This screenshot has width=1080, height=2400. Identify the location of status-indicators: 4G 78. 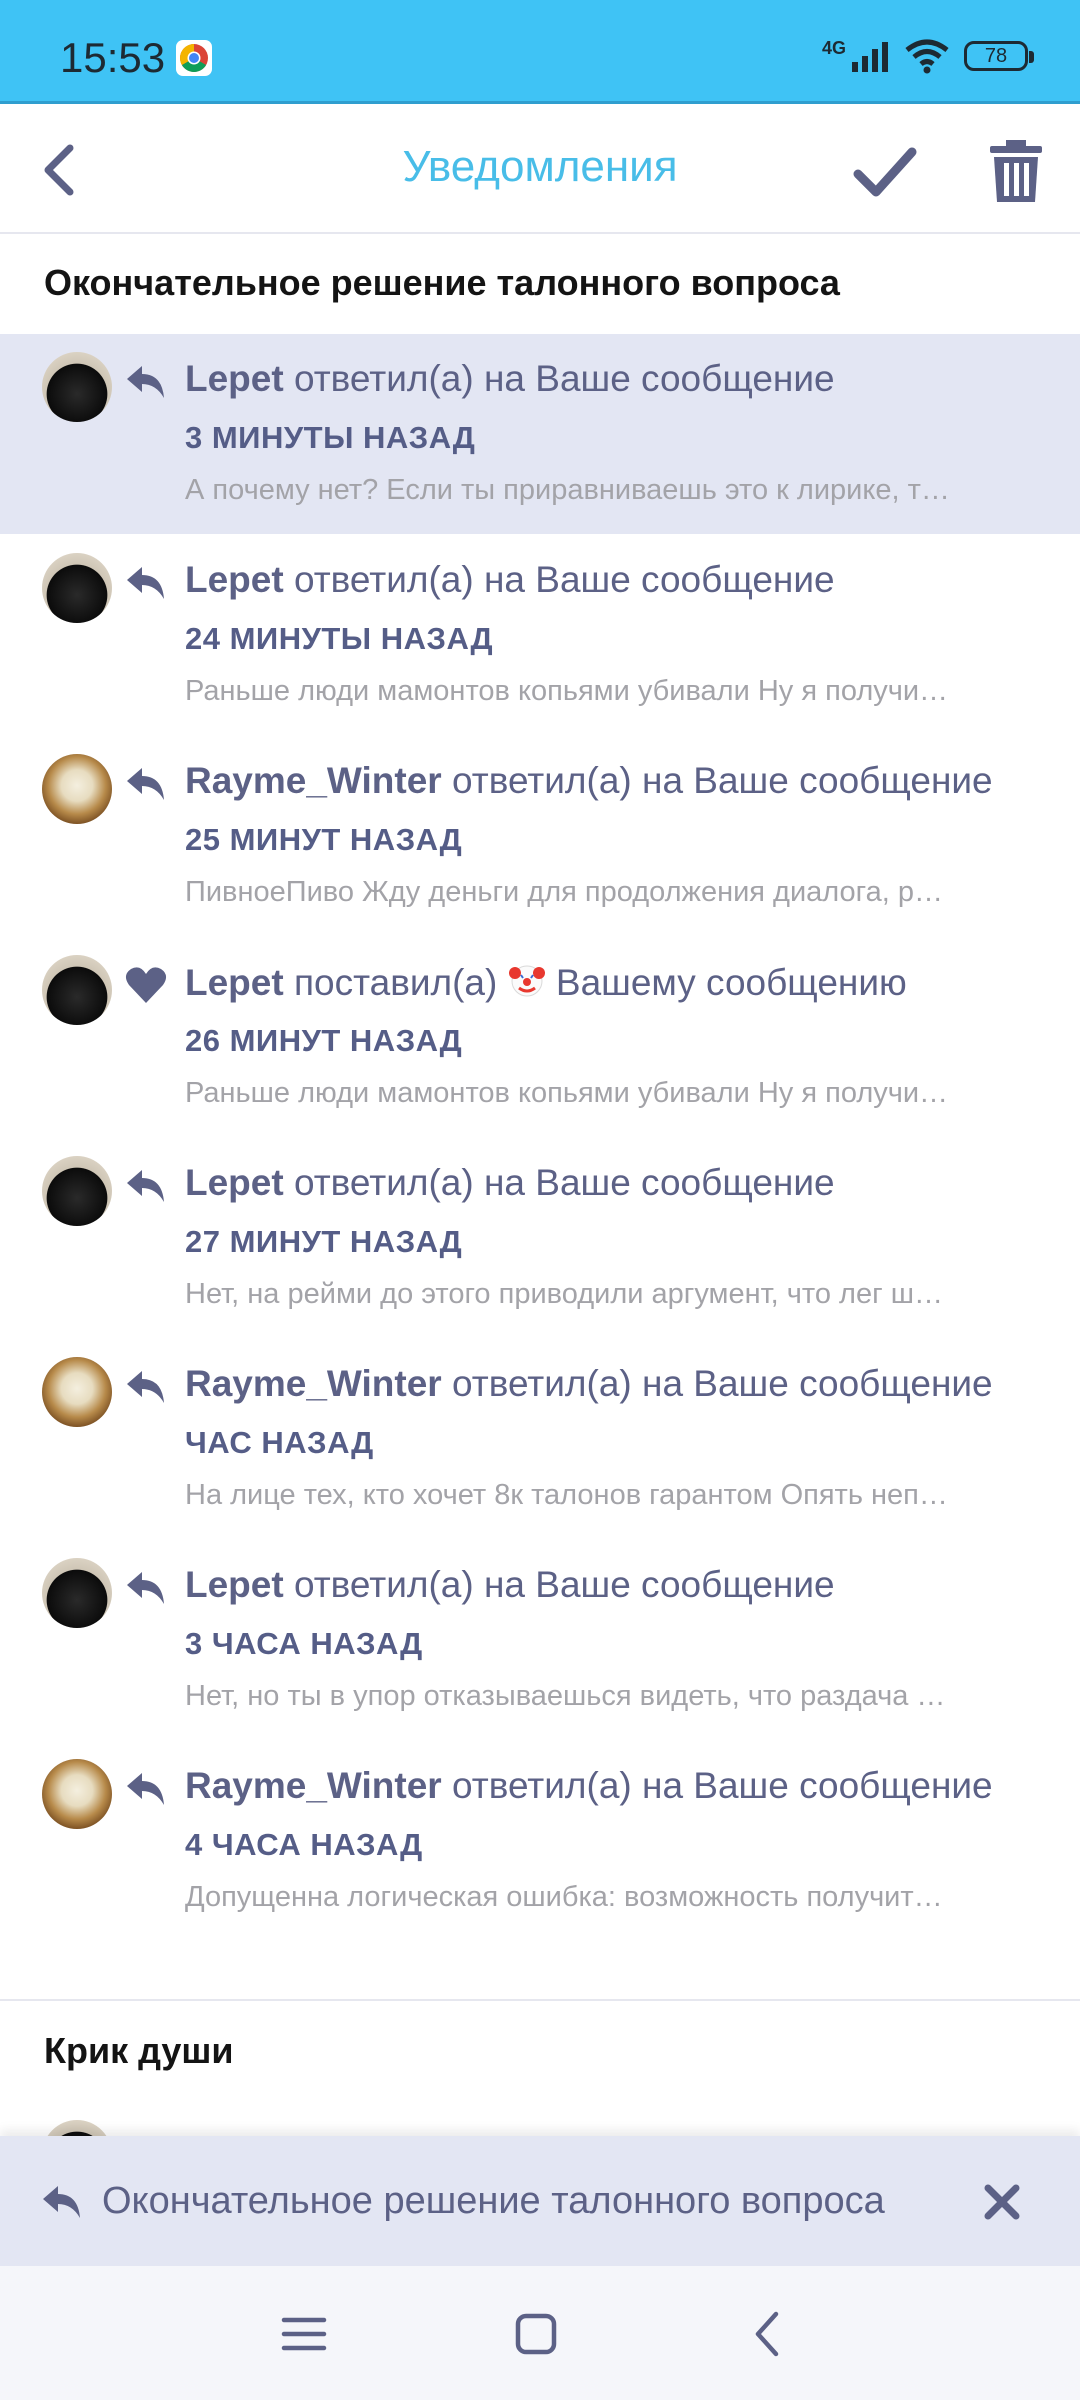
(927, 56).